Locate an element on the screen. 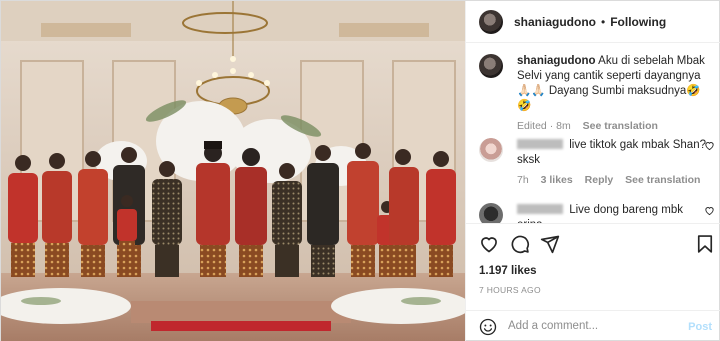  likes-count: 1.197 likes is located at coordinates (508, 271).